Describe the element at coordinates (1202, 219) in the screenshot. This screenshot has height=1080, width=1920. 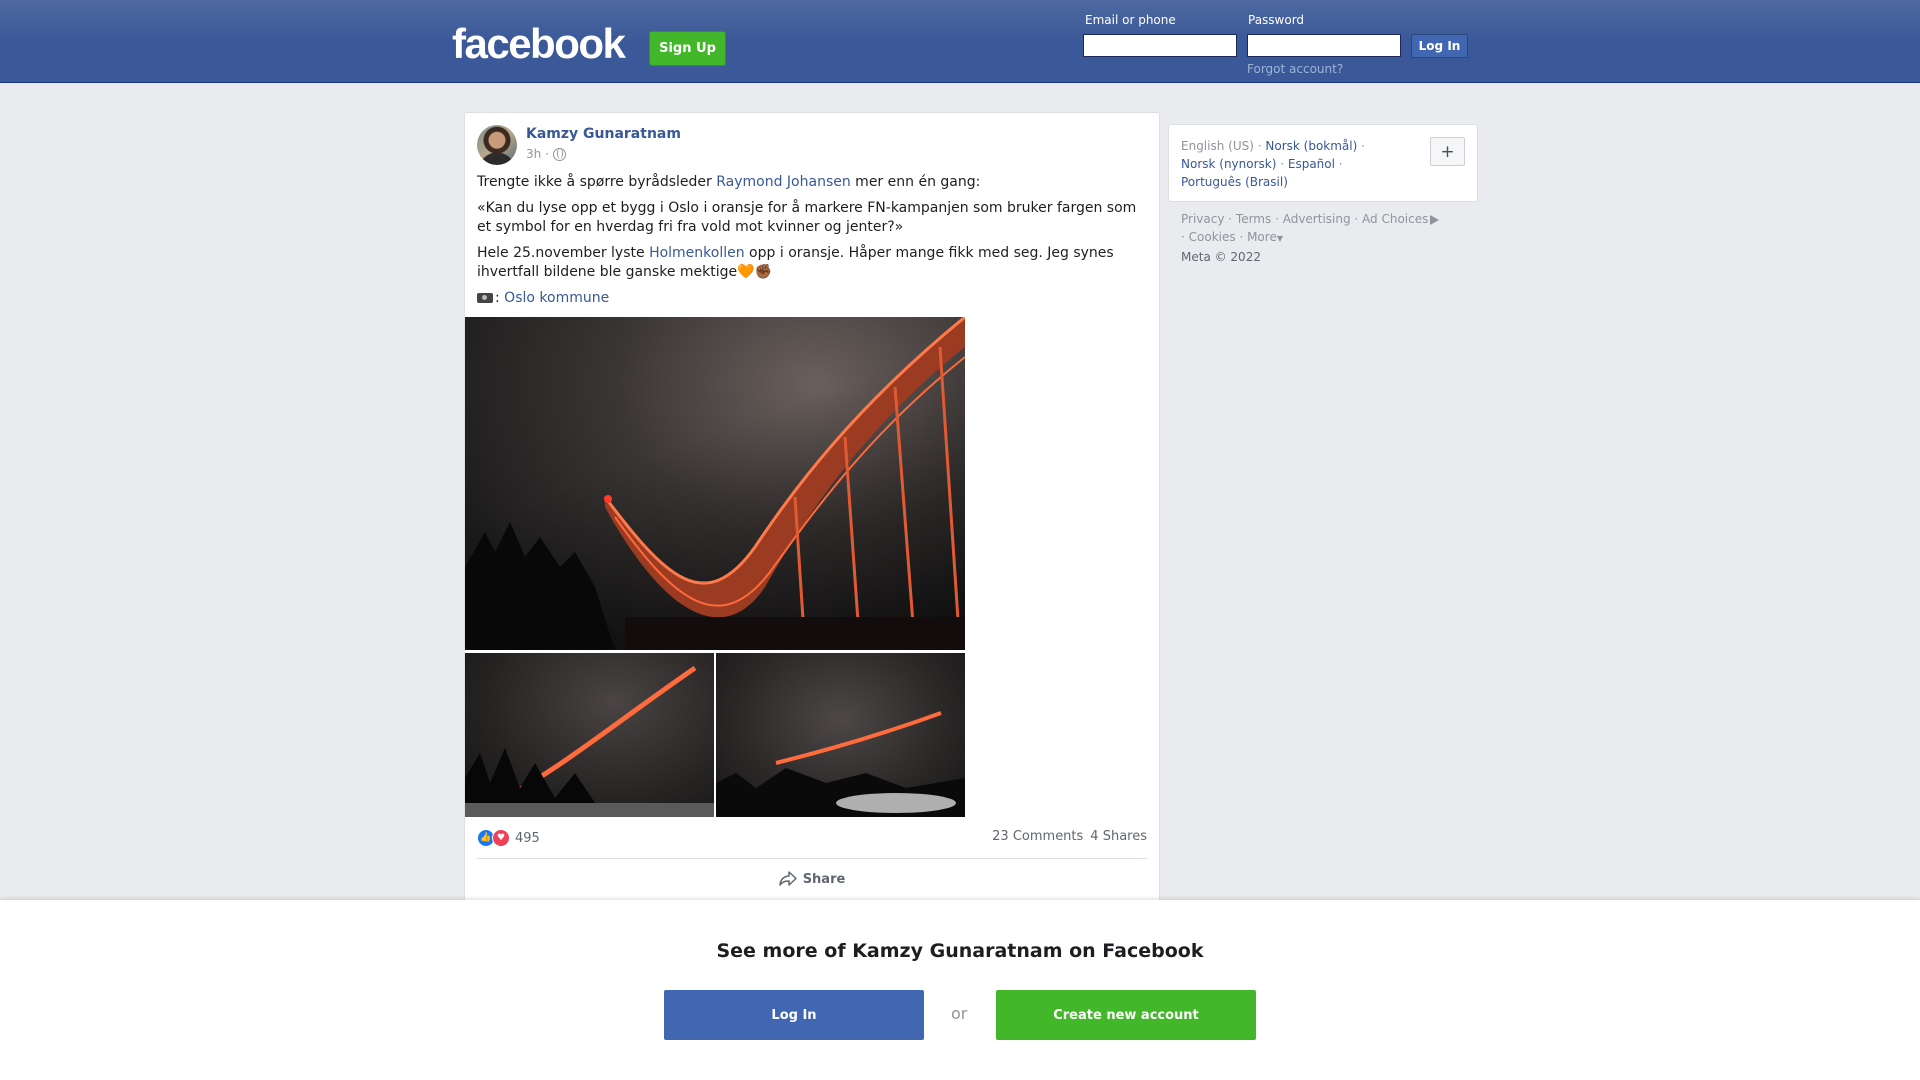
I see `footer-link-privacy: Privacy` at that location.